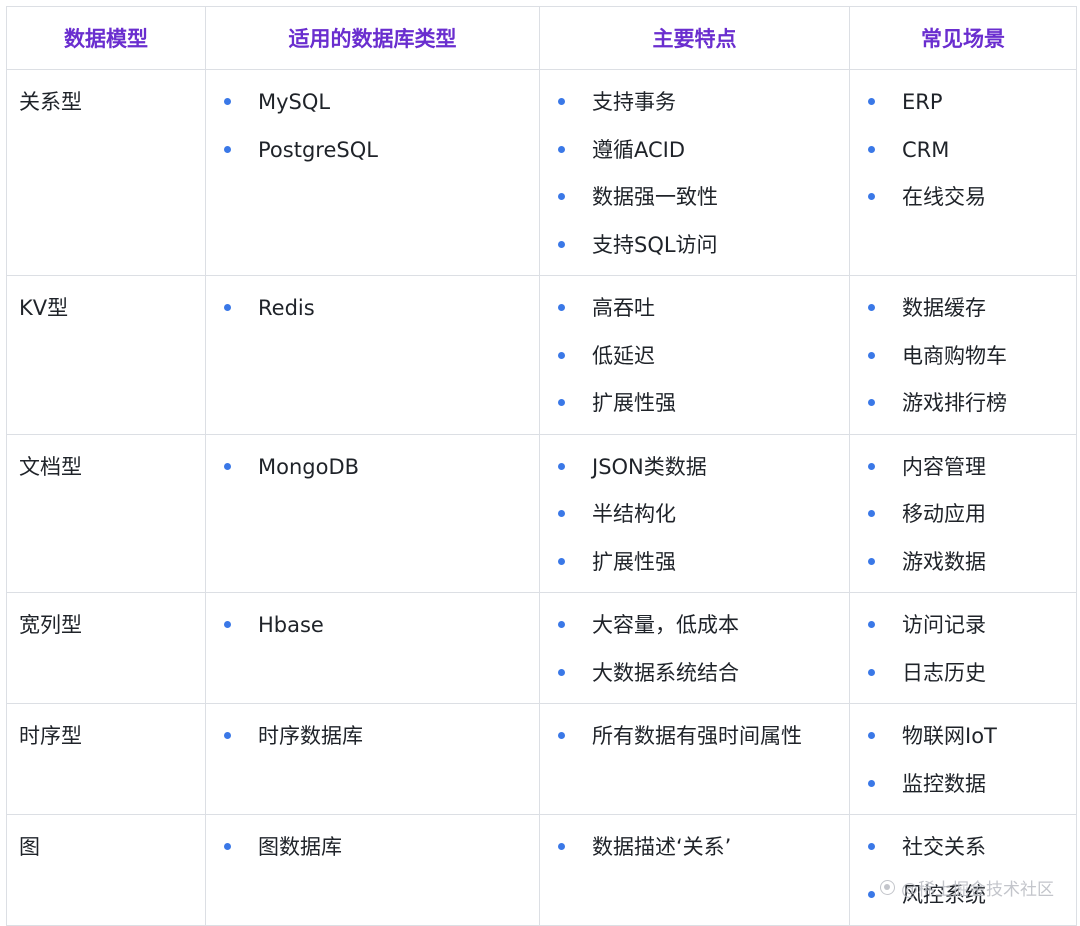 The height and width of the screenshot is (926, 1080). Describe the element at coordinates (106, 513) in the screenshot. I see `model-cell: 文档型` at that location.